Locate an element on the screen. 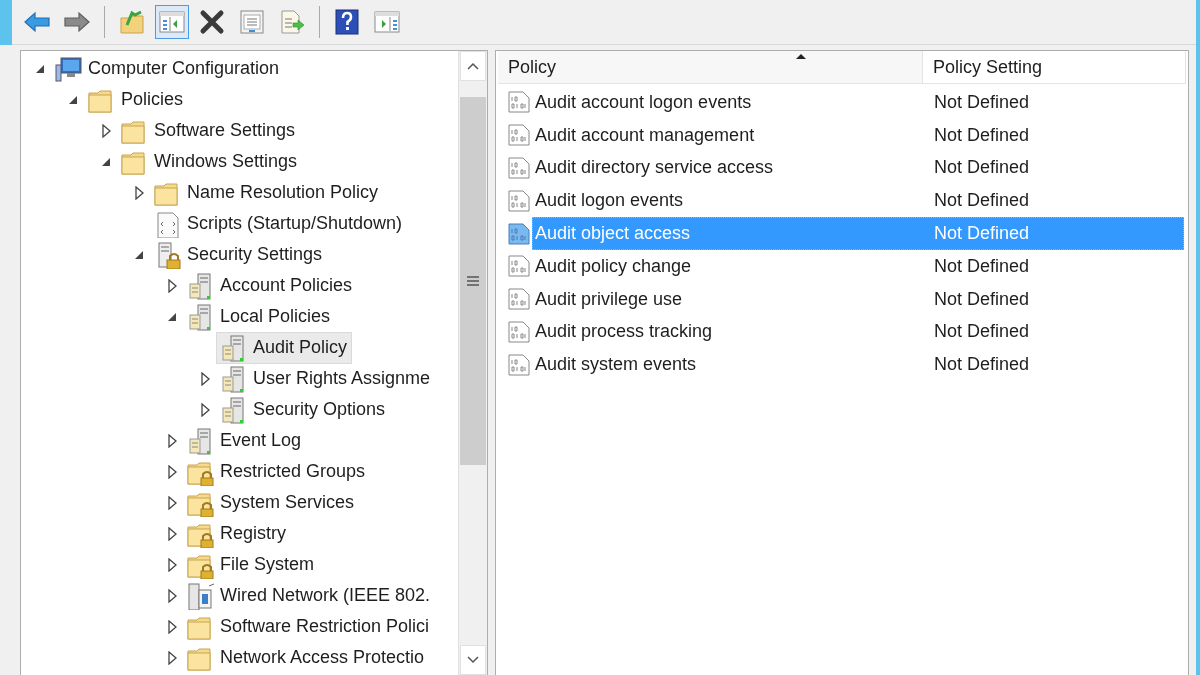  table-cell: Audit account management is located at coordinates (733, 135).